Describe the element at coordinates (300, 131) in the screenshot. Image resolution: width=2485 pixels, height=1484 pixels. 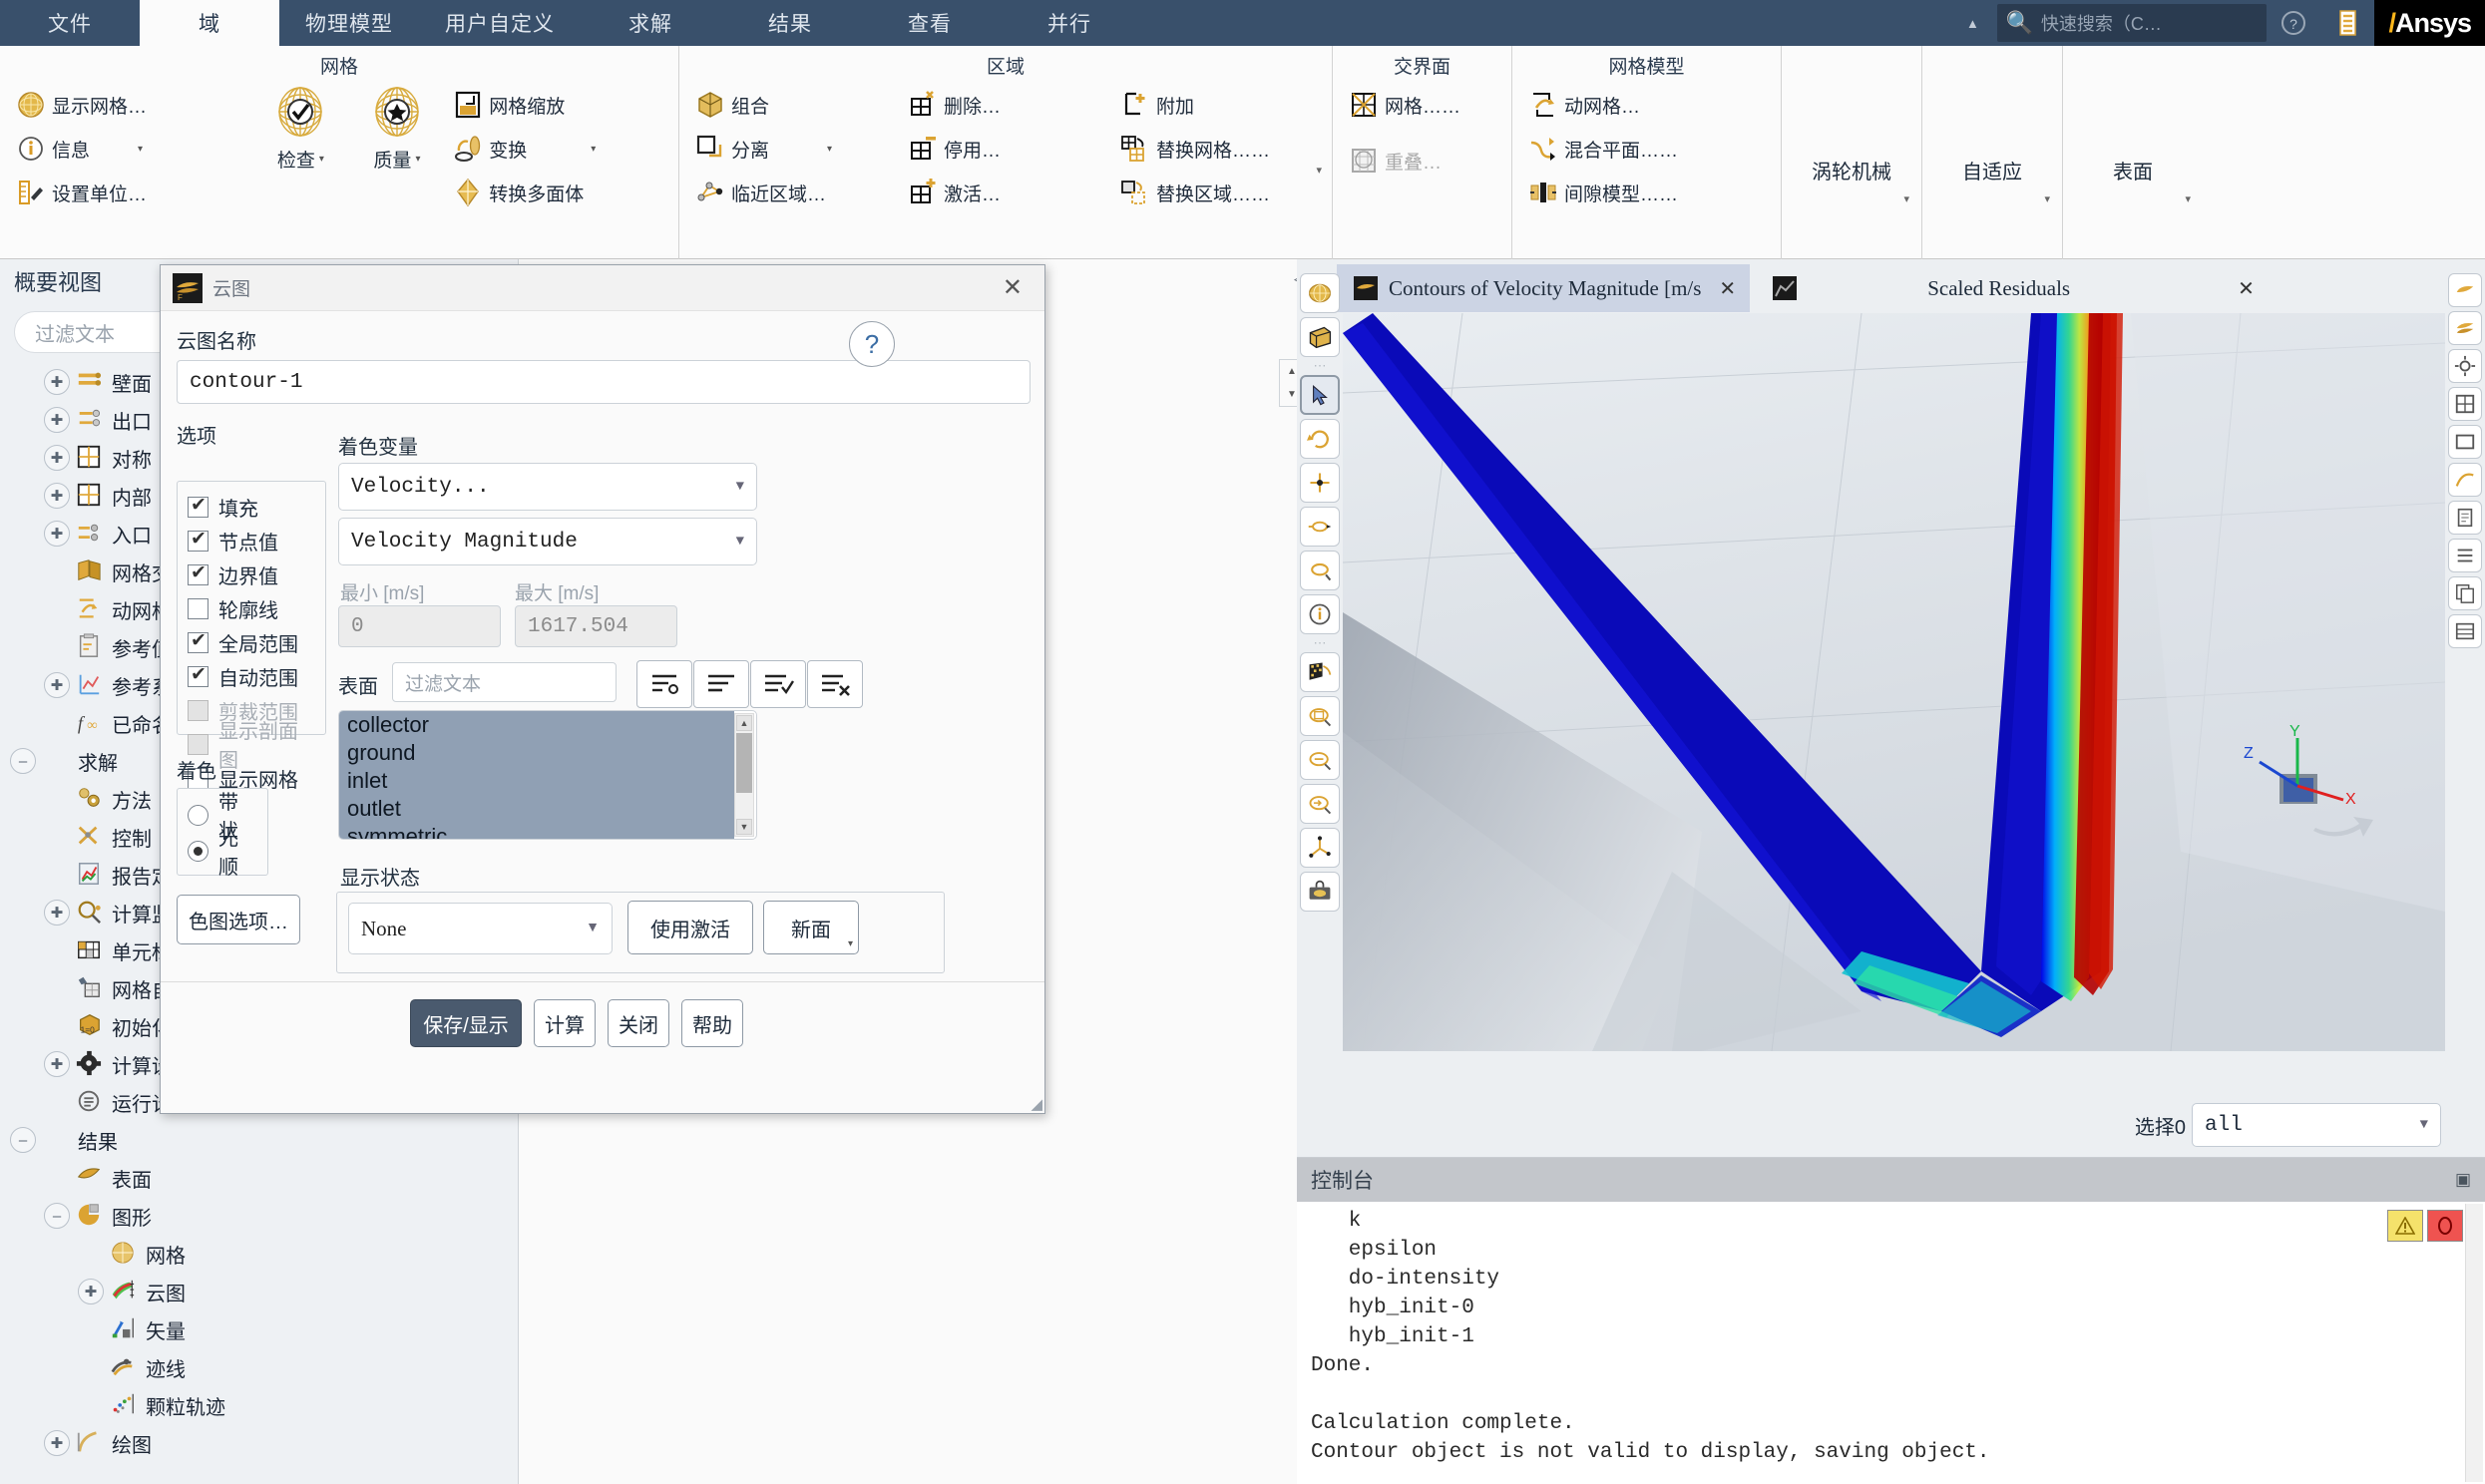
I see `ribbon-check-button: 检查 ▾` at that location.